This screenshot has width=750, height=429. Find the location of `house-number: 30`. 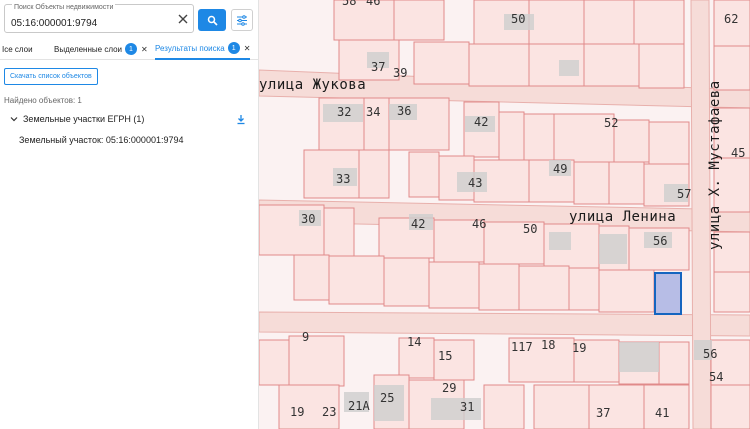

house-number: 30 is located at coordinates (308, 219).